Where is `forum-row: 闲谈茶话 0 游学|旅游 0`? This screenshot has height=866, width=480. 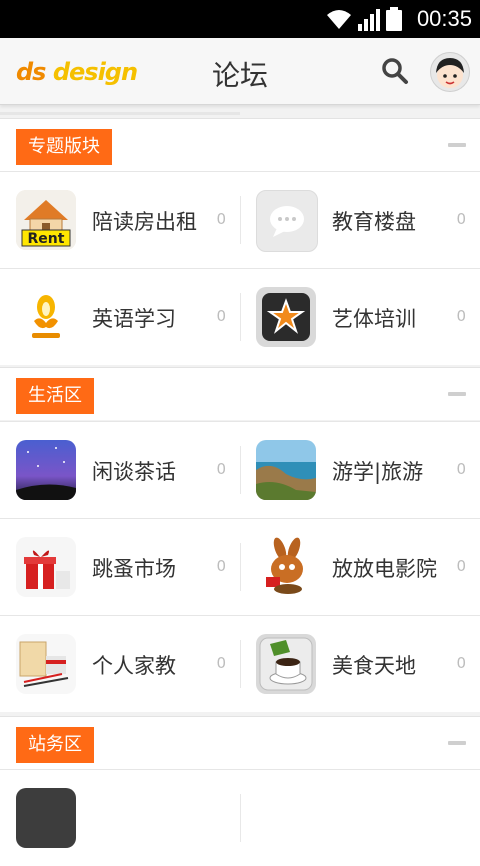
forum-row: 闲谈茶话 0 游学|旅游 0 is located at coordinates (240, 469).